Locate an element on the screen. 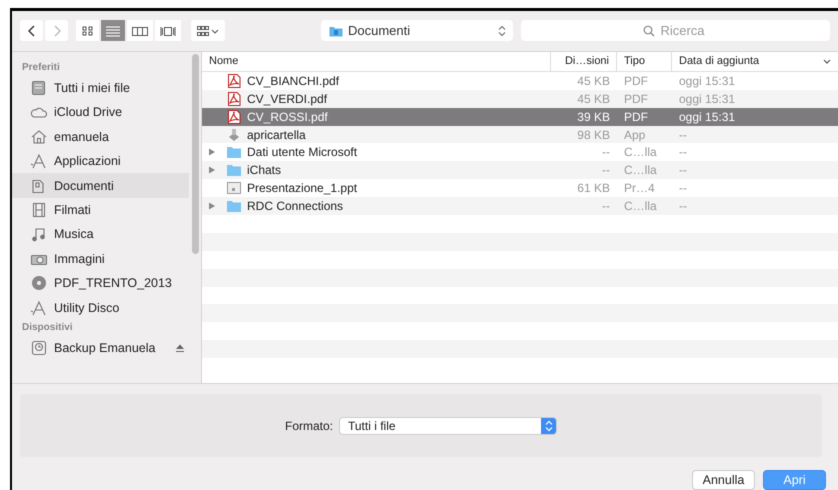  arrange-icon is located at coordinates (208, 30).